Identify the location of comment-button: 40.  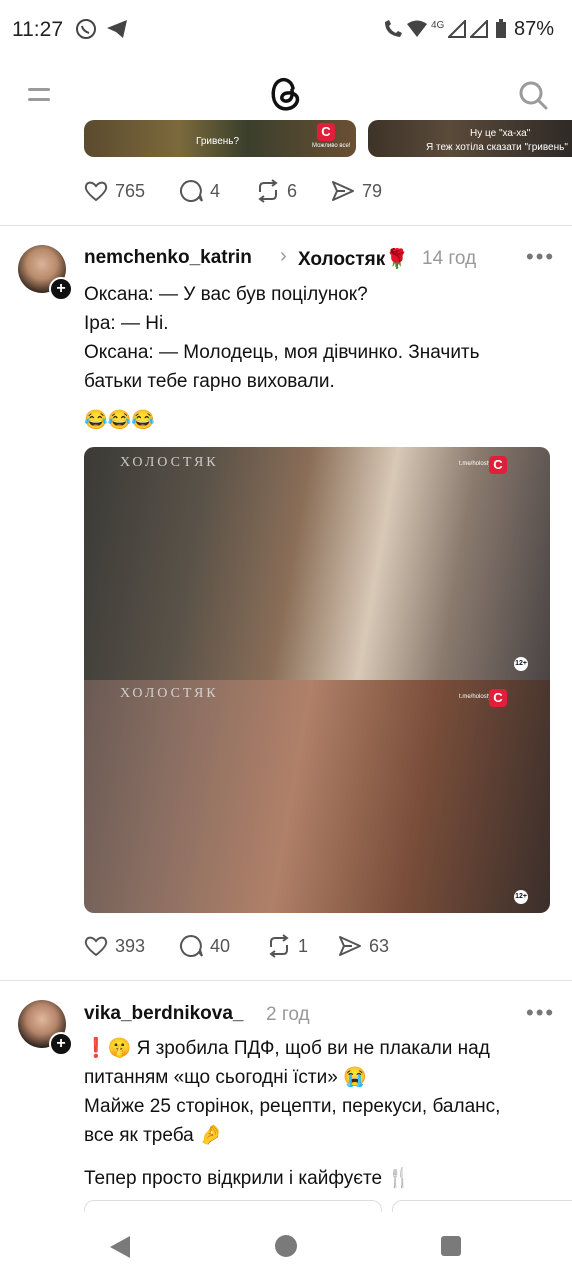
(204, 946).